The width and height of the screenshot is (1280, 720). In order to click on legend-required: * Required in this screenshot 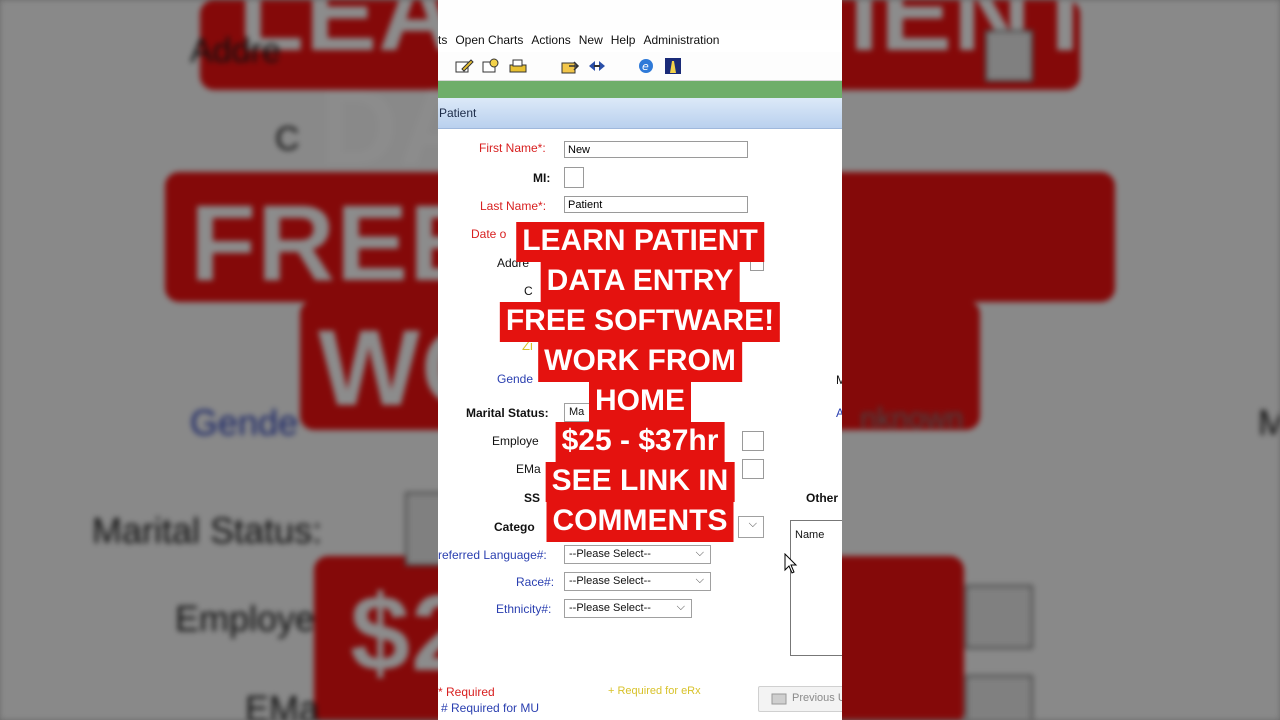, I will do `click(466, 692)`.